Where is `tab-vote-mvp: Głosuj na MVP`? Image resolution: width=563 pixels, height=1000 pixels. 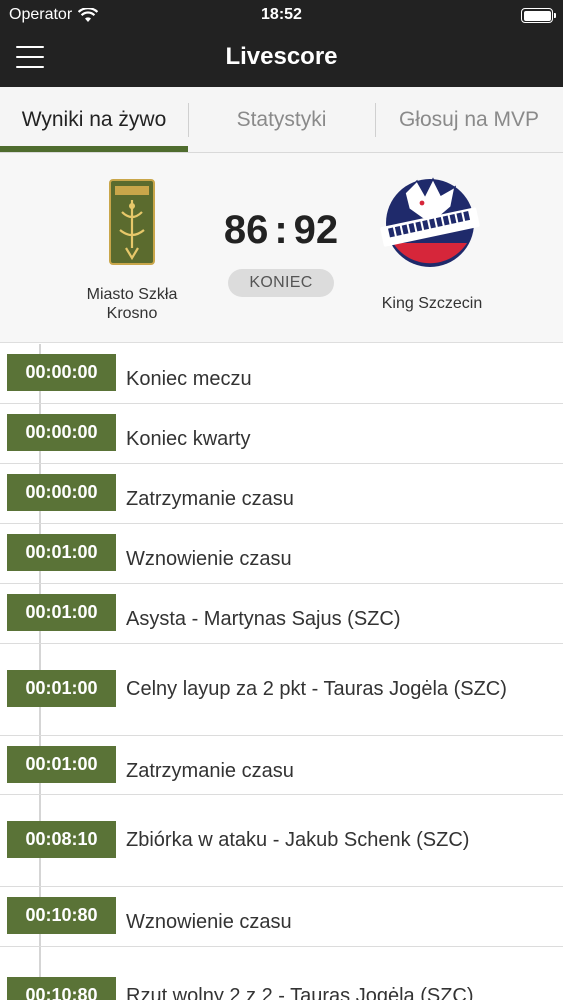
tab-vote-mvp: Głosuj na MVP is located at coordinates (469, 120).